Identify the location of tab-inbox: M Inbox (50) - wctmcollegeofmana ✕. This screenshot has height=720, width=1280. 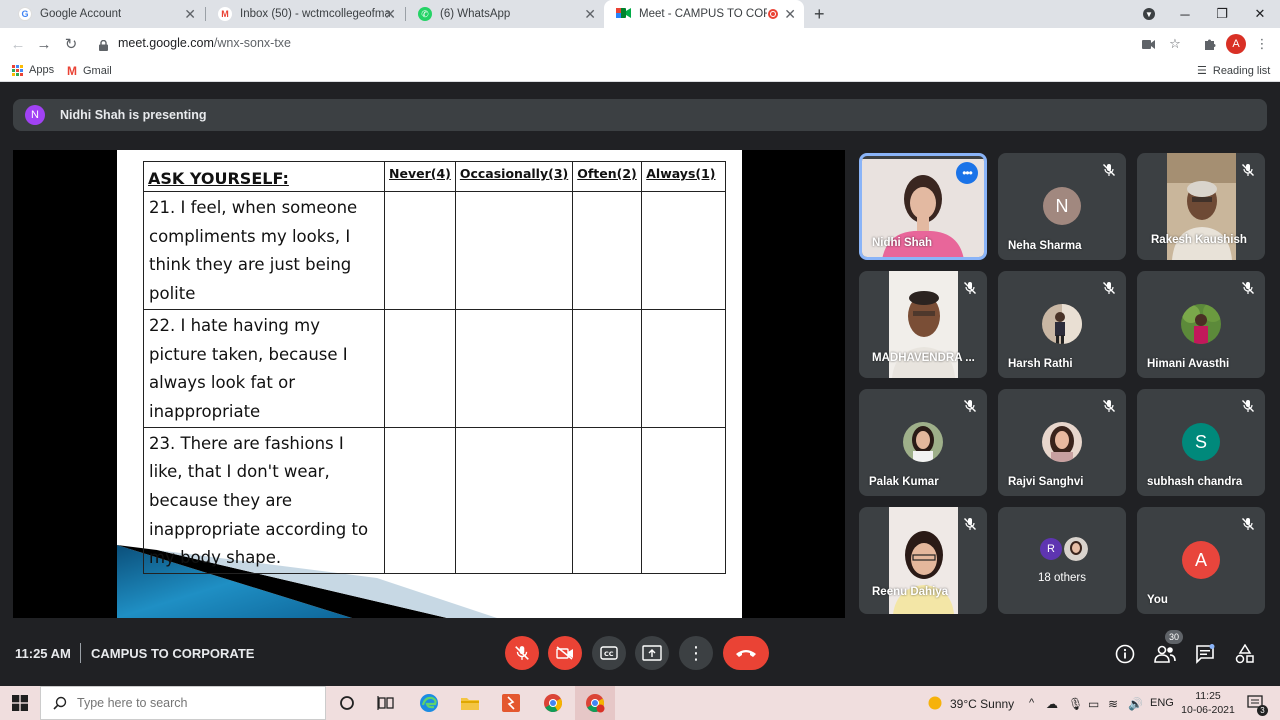
(305, 14).